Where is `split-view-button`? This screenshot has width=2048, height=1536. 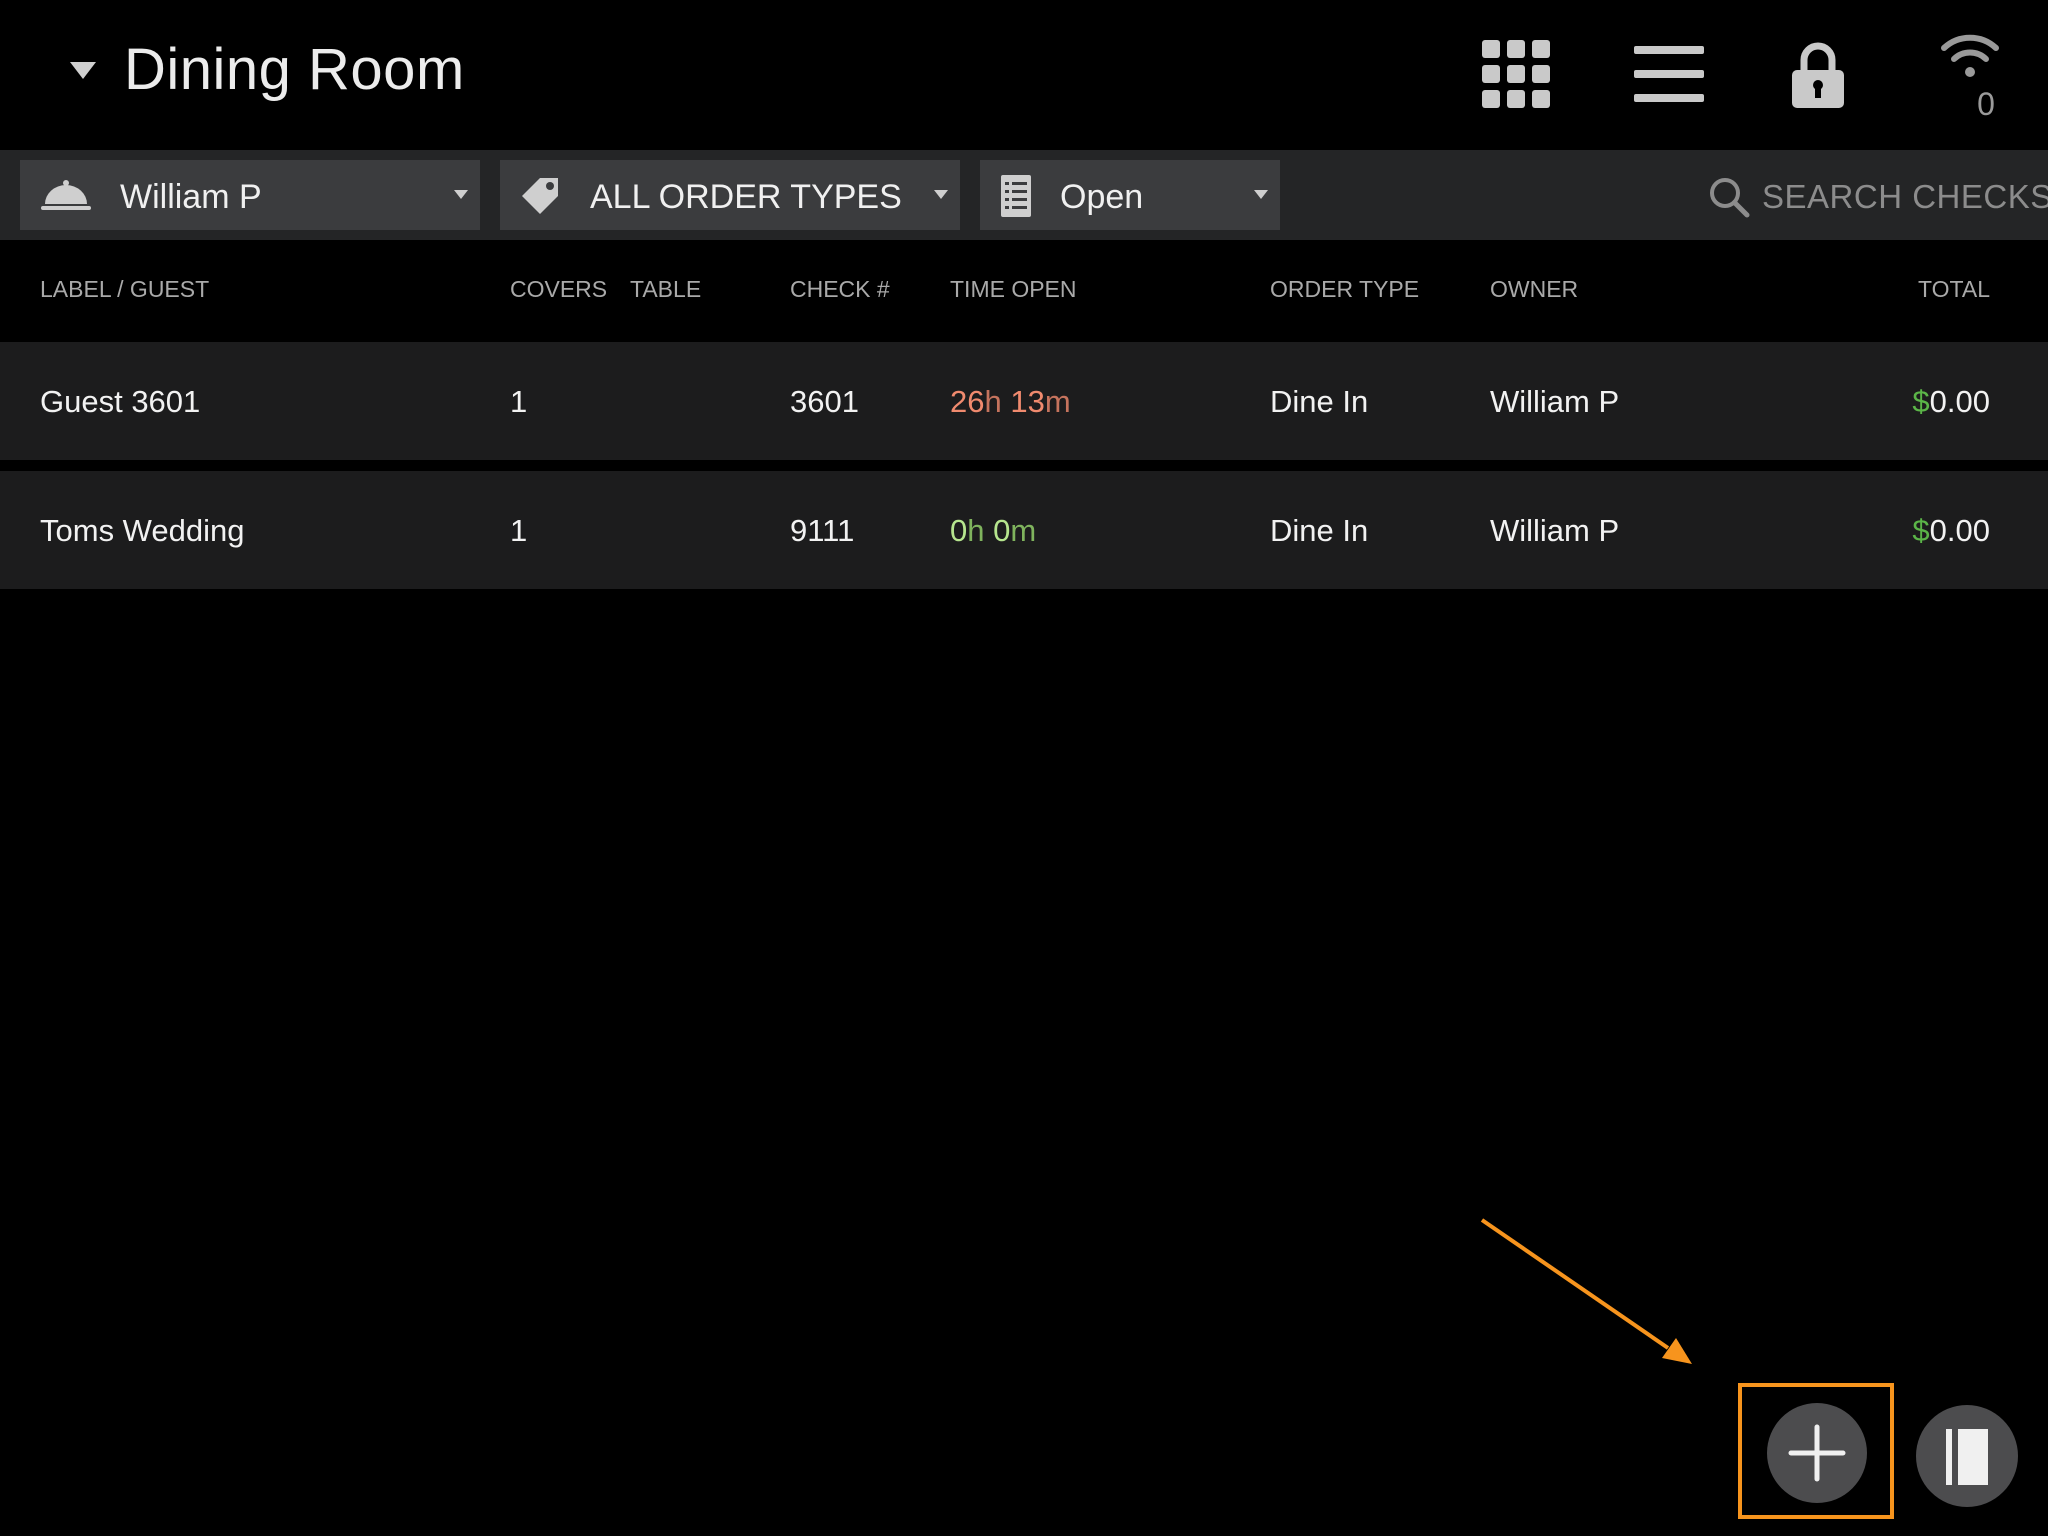 split-view-button is located at coordinates (1967, 1456).